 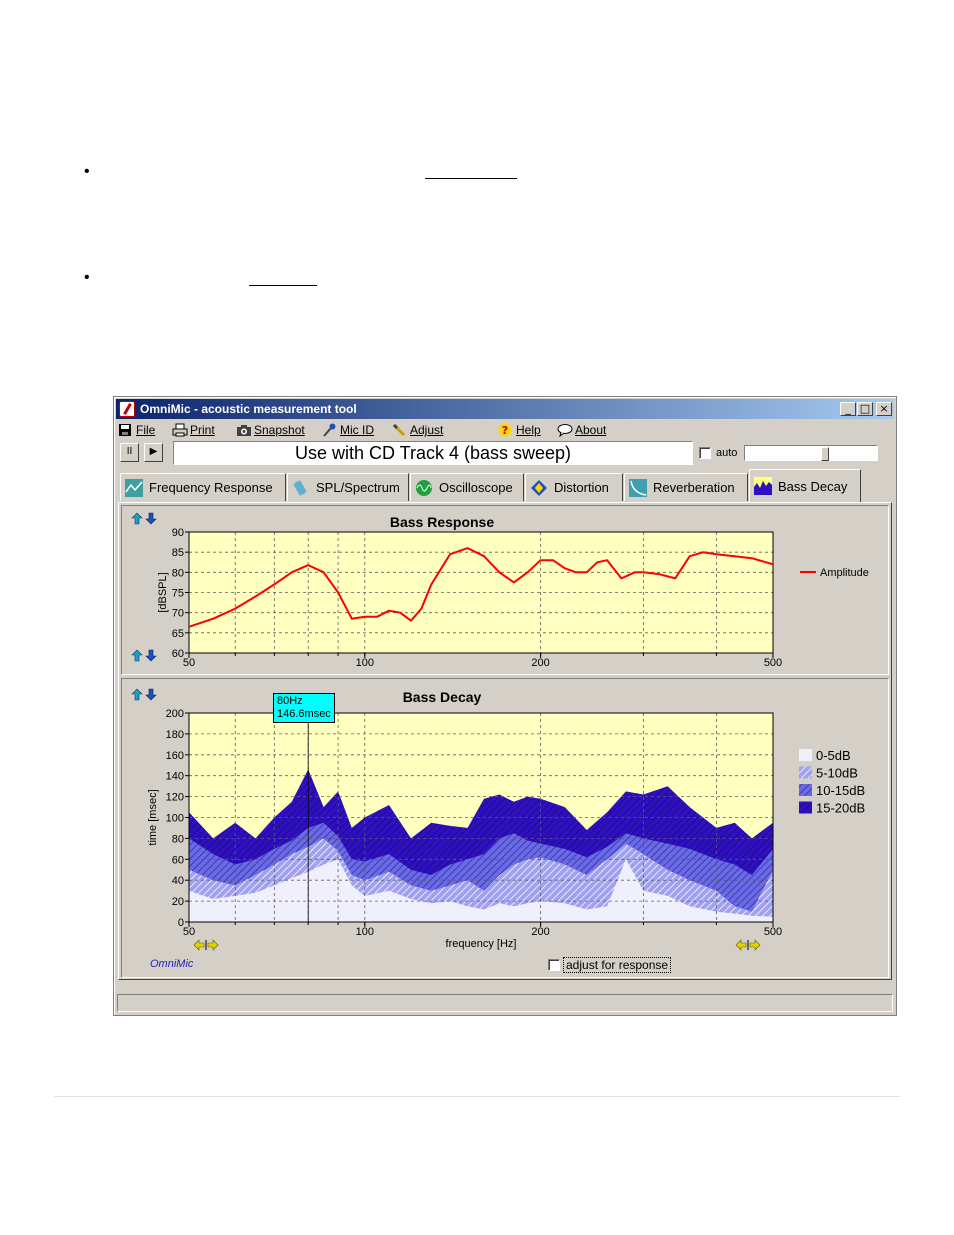 What do you see at coordinates (365, 663) in the screenshot?
I see `x-tick-label: 100` at bounding box center [365, 663].